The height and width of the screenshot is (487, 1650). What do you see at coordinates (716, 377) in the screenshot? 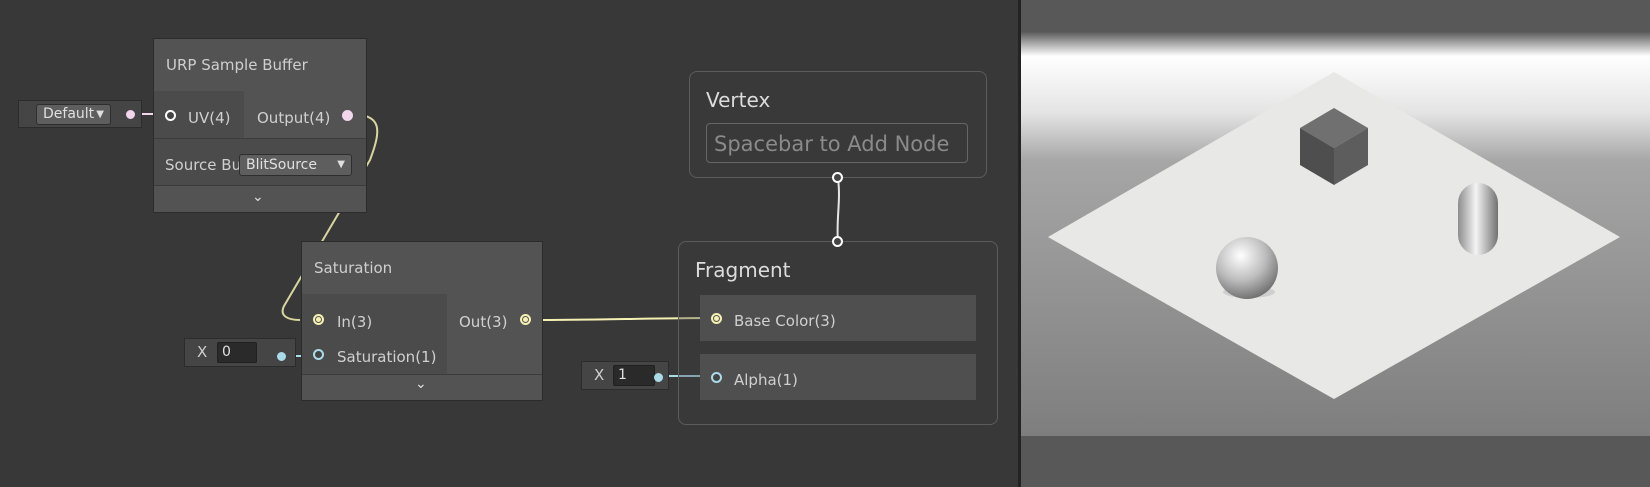
I see `alpha-port` at bounding box center [716, 377].